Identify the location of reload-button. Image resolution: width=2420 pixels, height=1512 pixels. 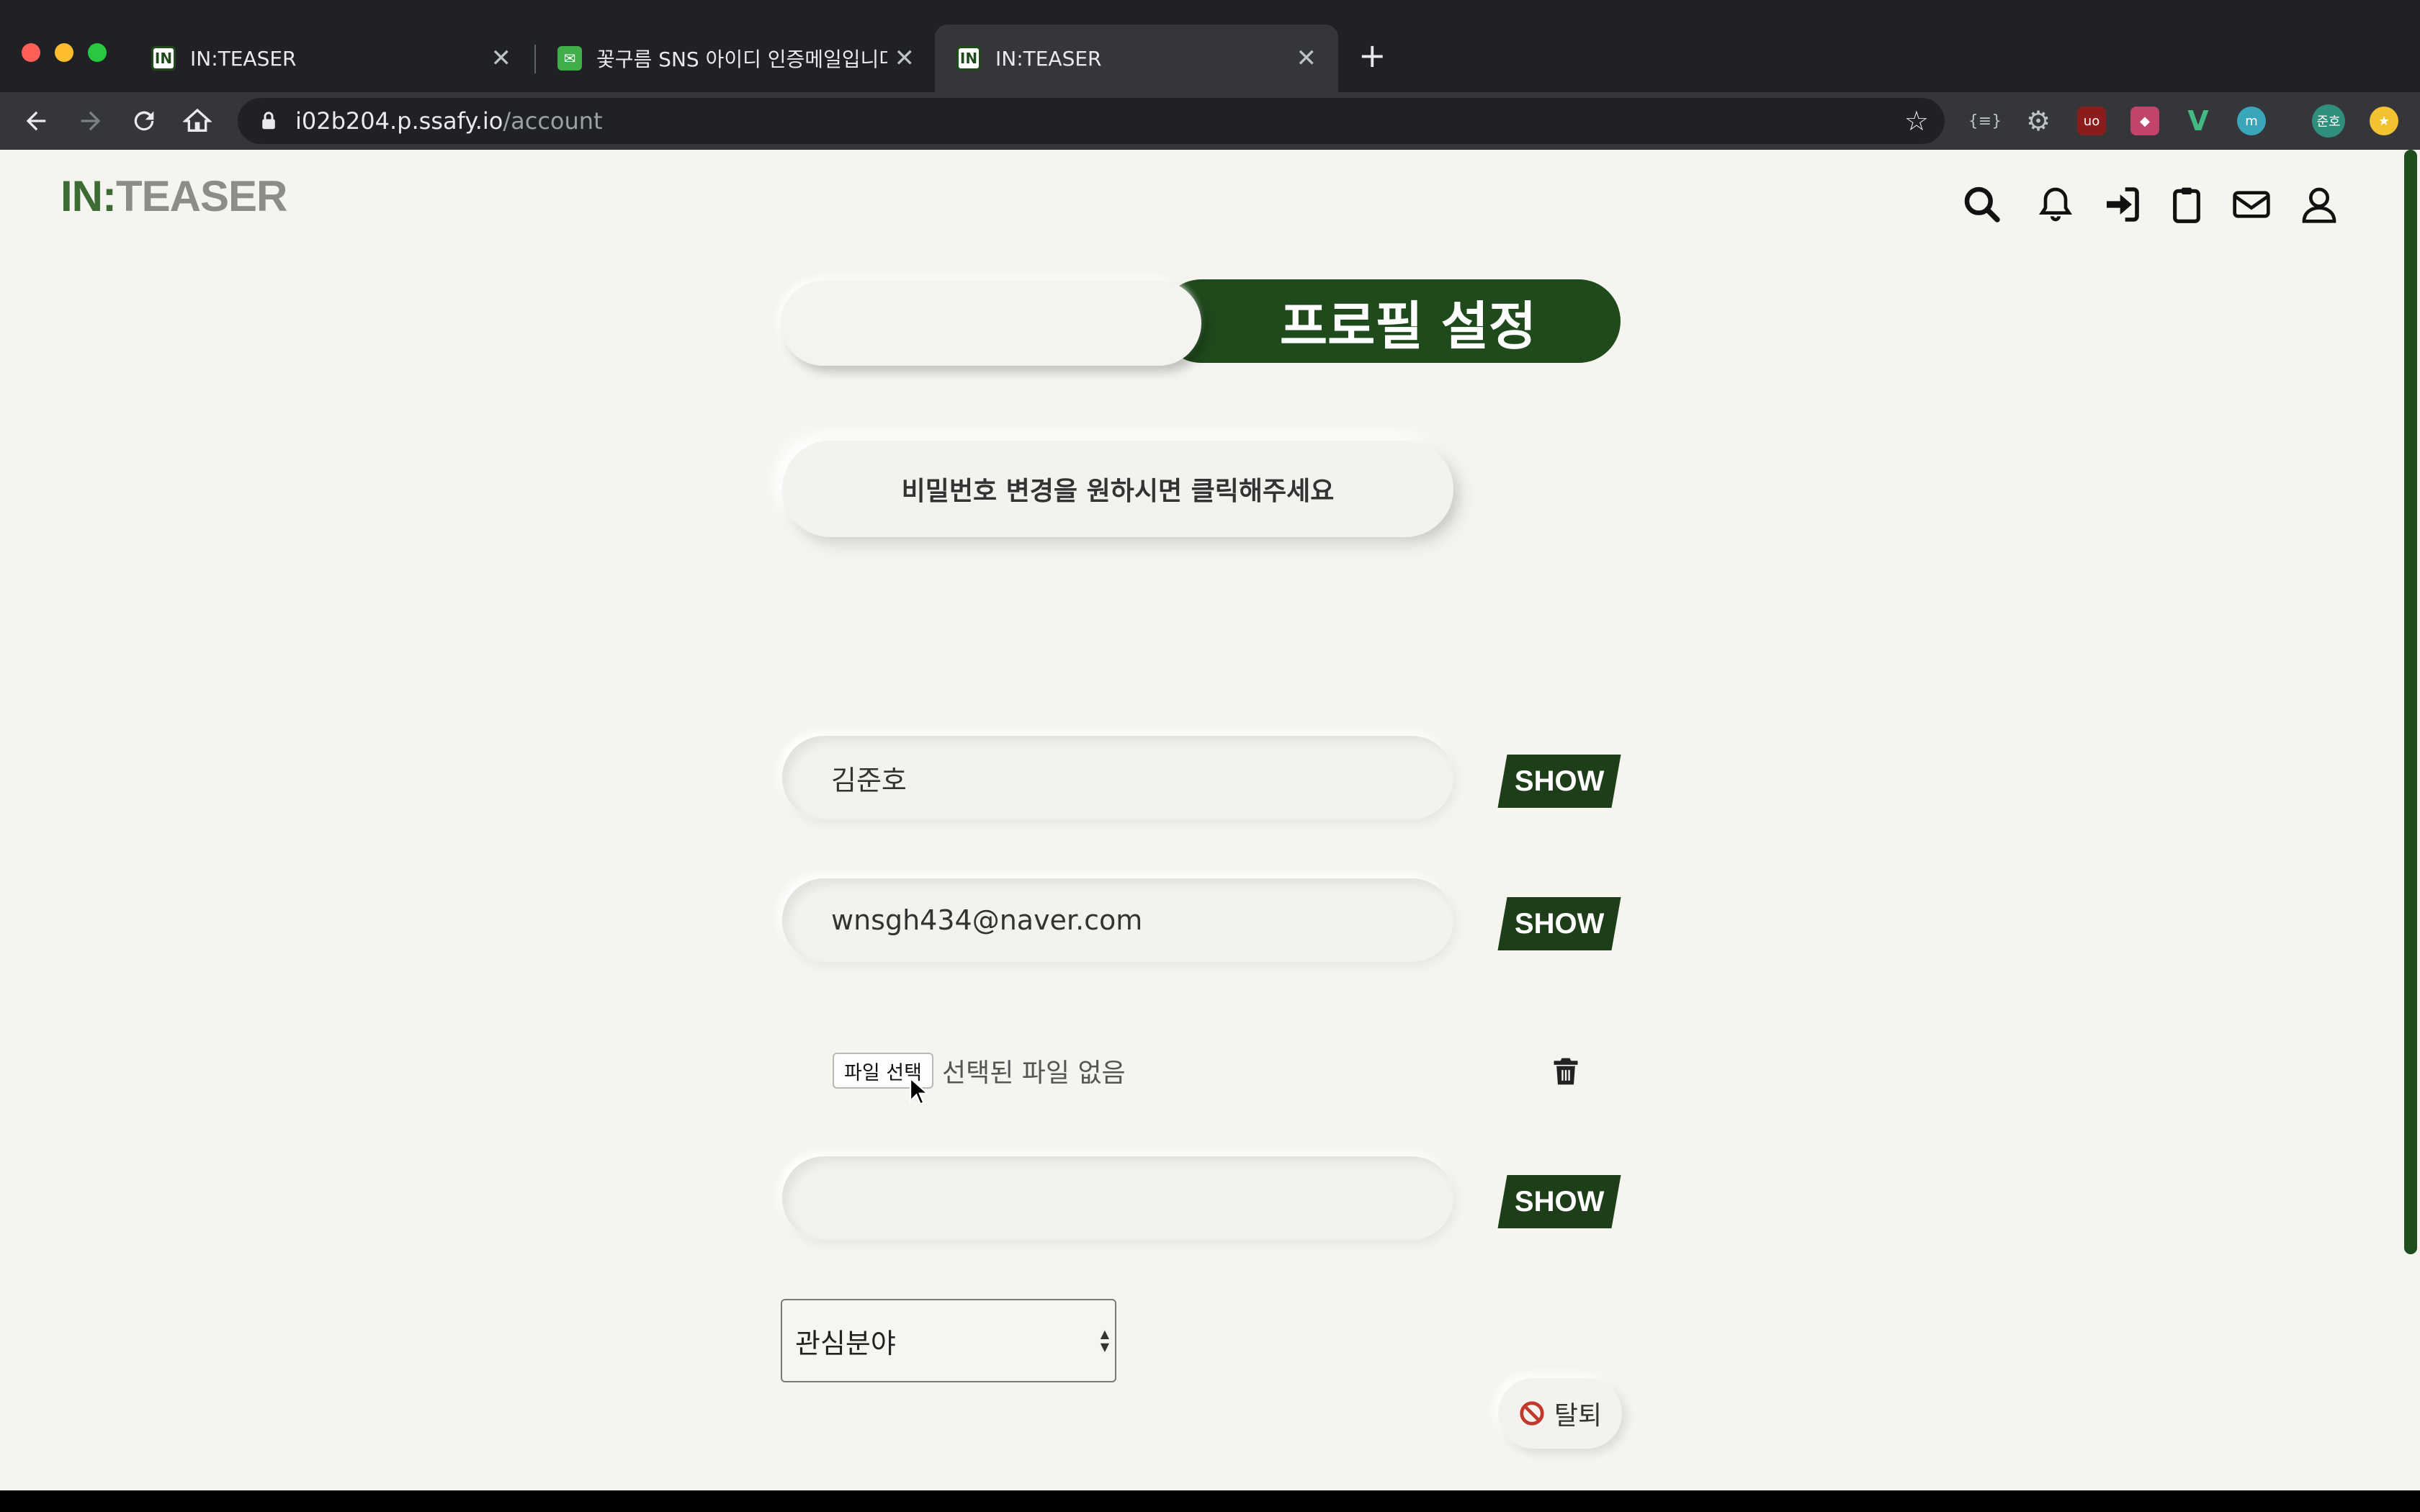
(144, 121).